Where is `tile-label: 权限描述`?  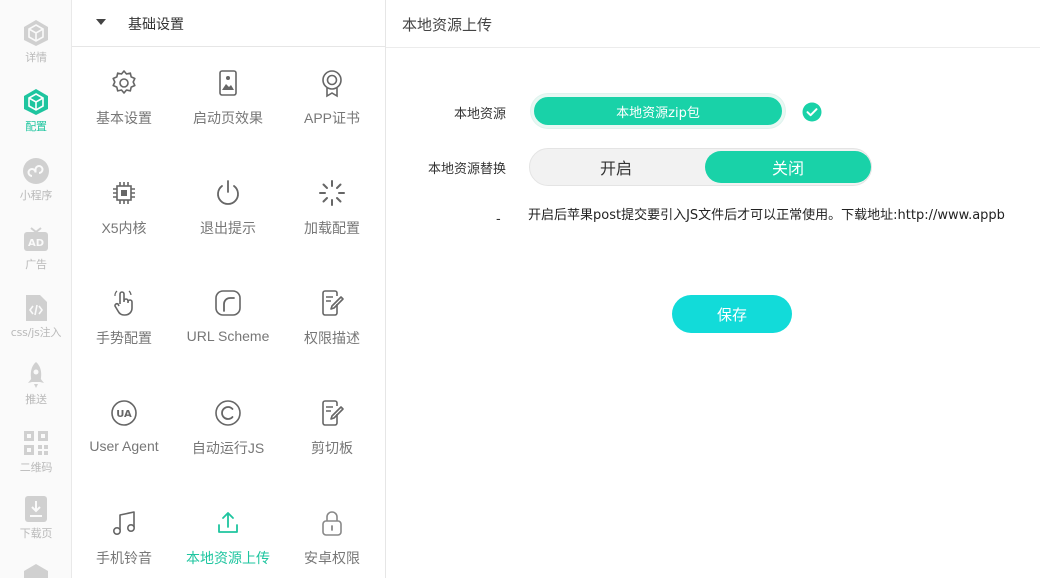
tile-label: 权限描述 is located at coordinates (332, 338).